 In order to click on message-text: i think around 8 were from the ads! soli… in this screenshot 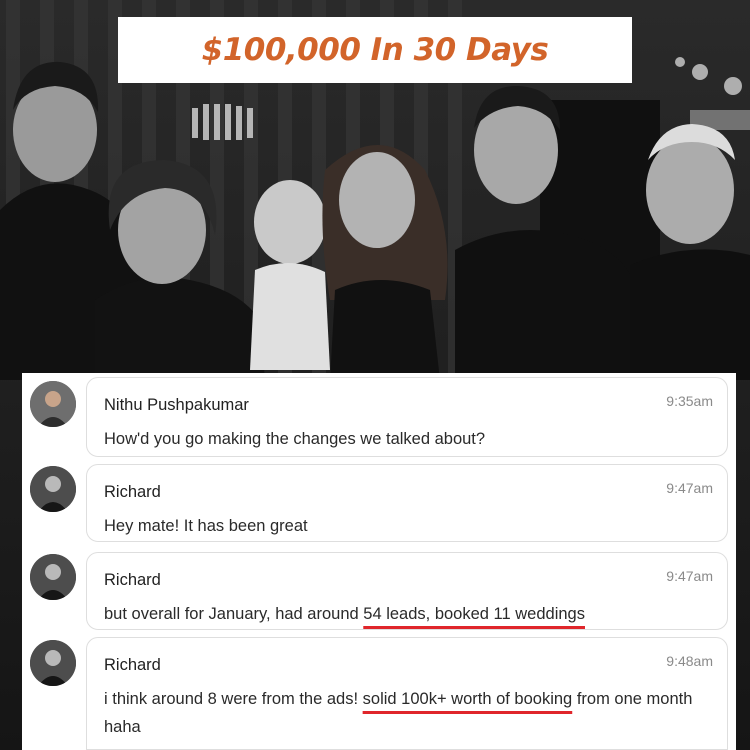, I will do `click(409, 713)`.